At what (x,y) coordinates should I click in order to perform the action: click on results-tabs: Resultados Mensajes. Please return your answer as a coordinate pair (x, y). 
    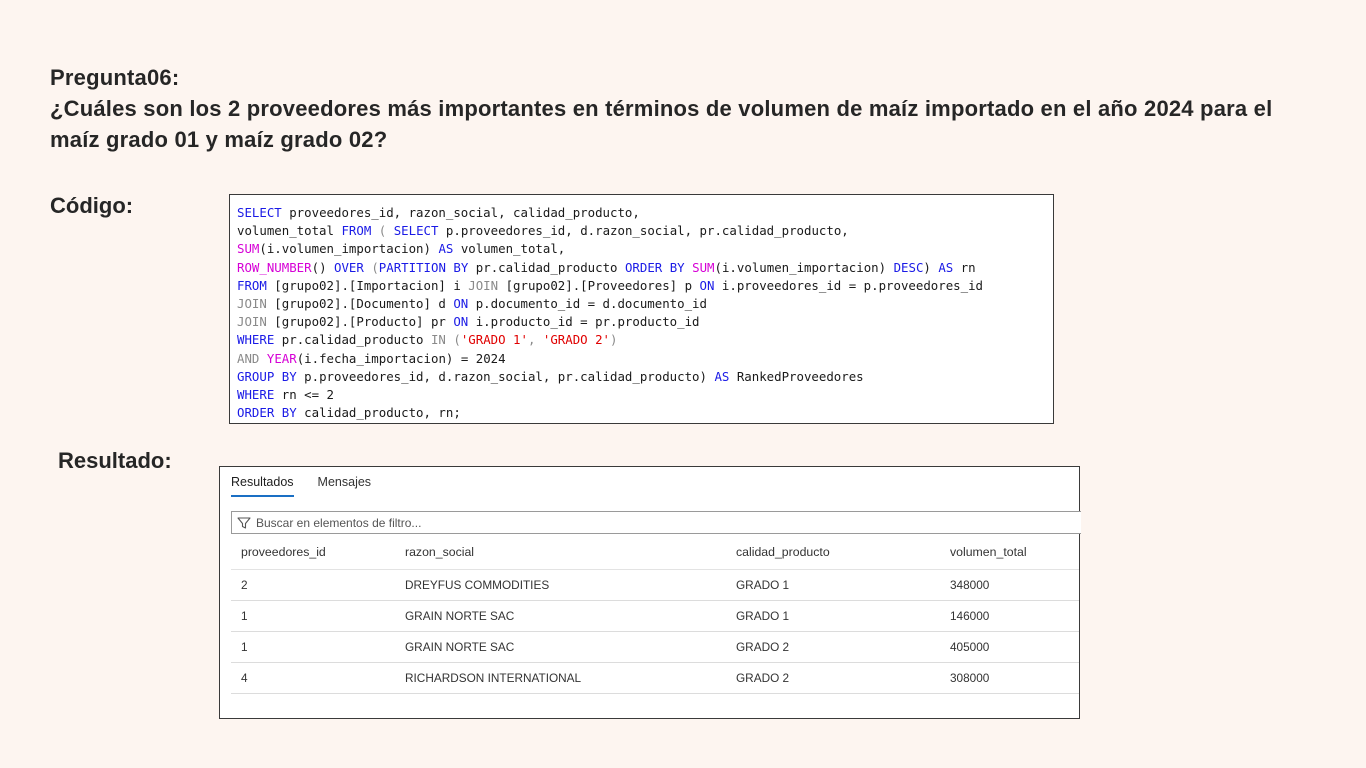
    Looking at the image, I should click on (301, 486).